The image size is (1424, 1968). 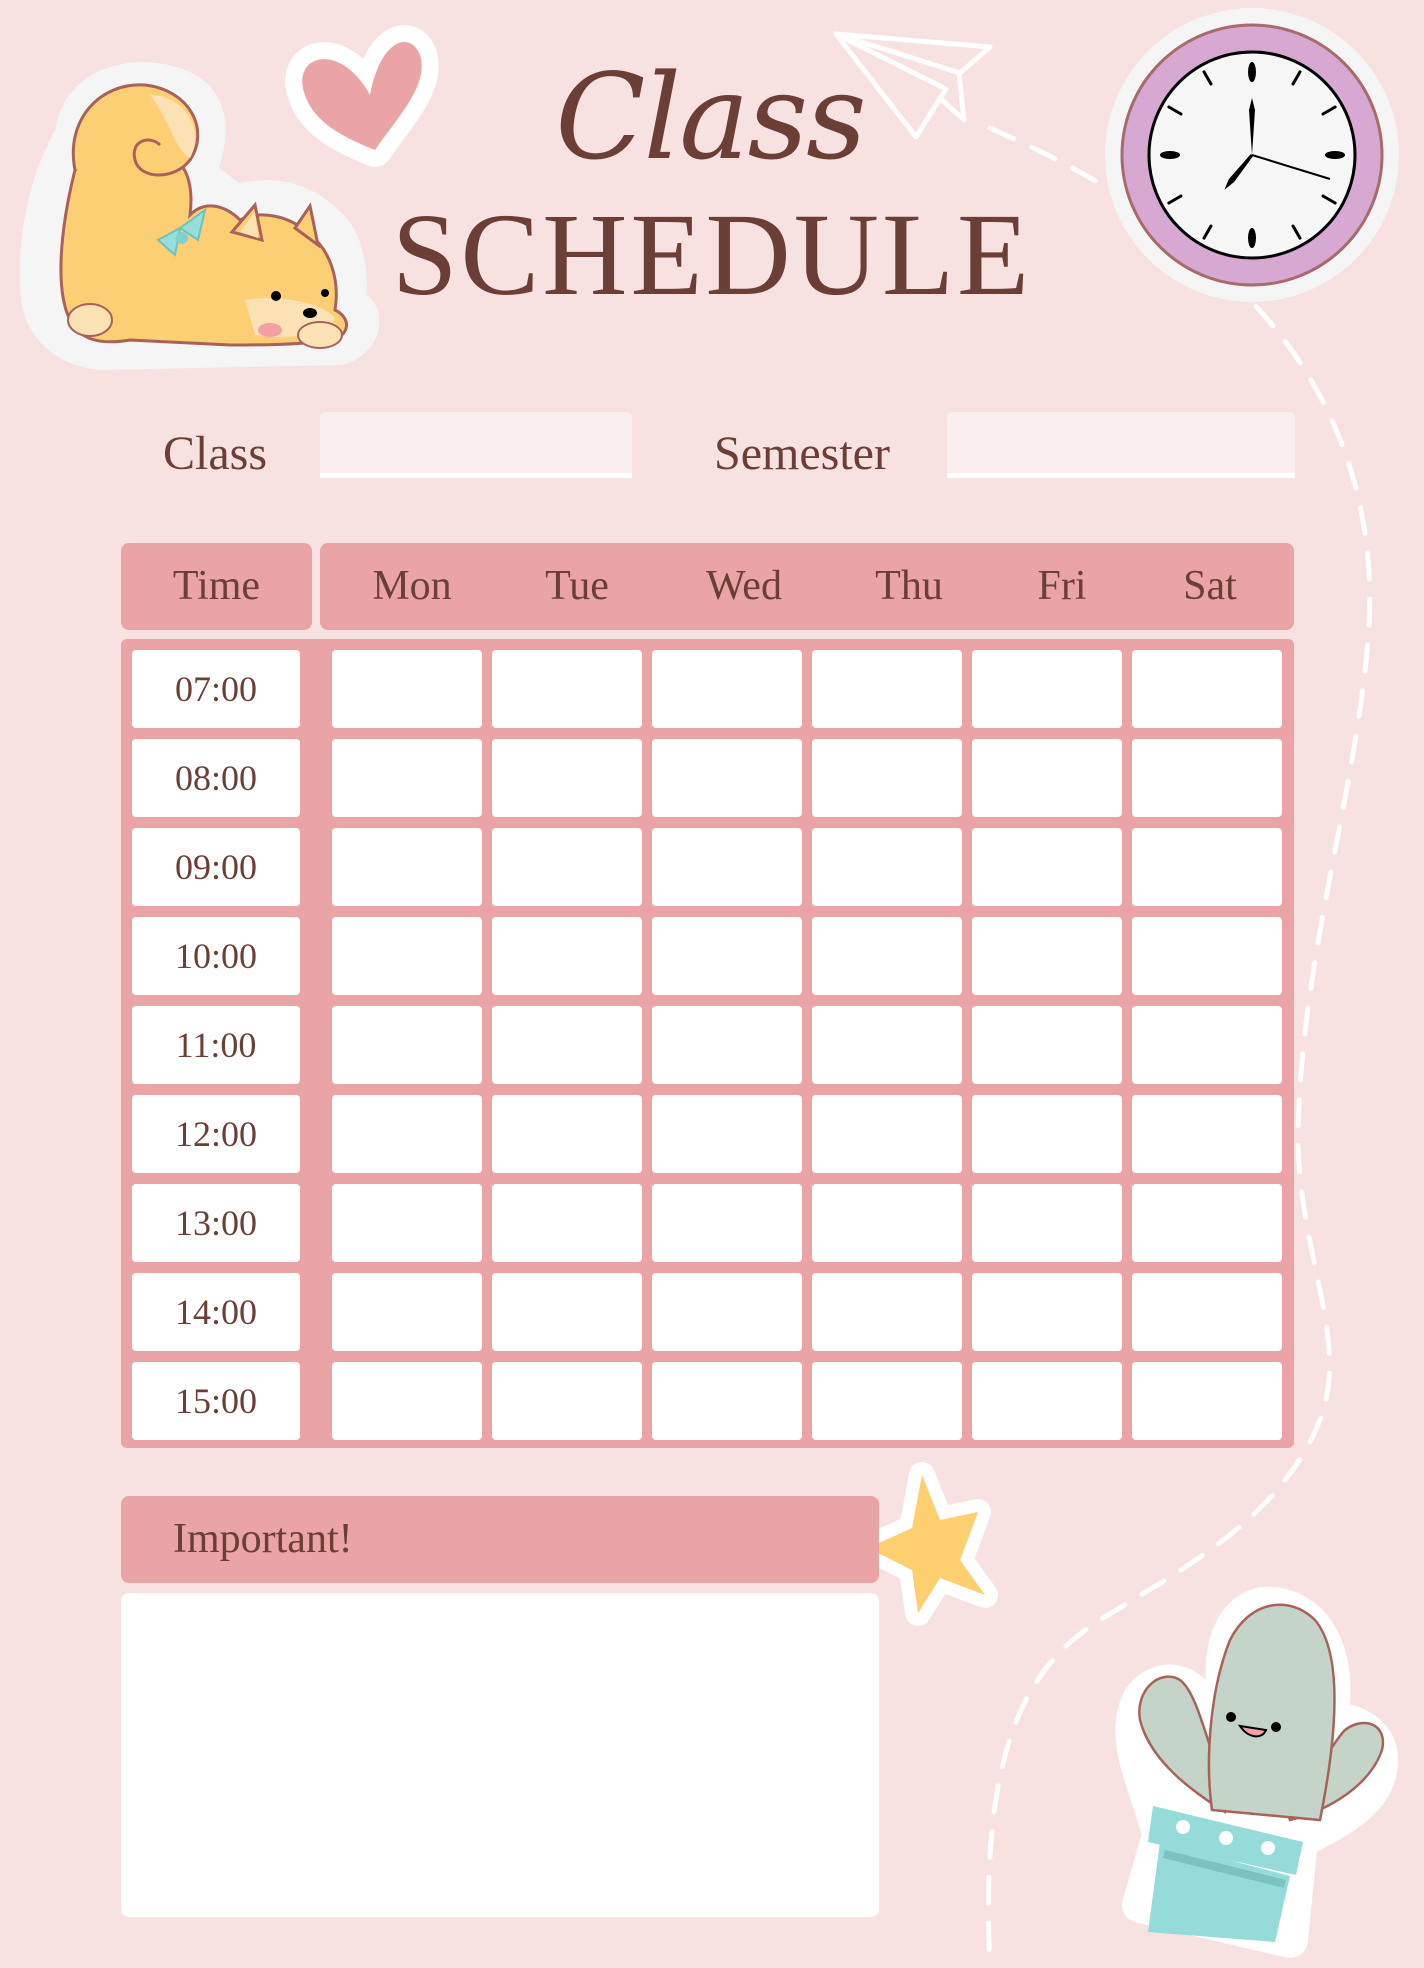 I want to click on title-script: Class, so click(x=711, y=117).